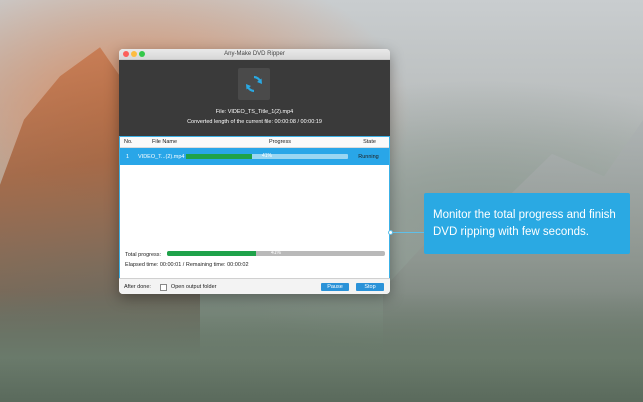 Image resolution: width=643 pixels, height=402 pixels. I want to click on column-progress: Progress, so click(279, 142).